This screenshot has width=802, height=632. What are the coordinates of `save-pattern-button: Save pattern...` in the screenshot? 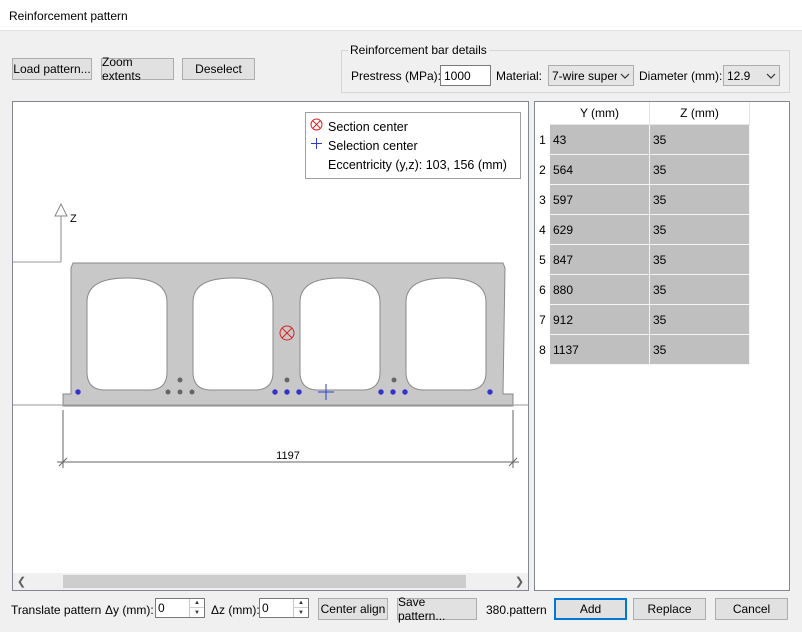 It's located at (437, 609).